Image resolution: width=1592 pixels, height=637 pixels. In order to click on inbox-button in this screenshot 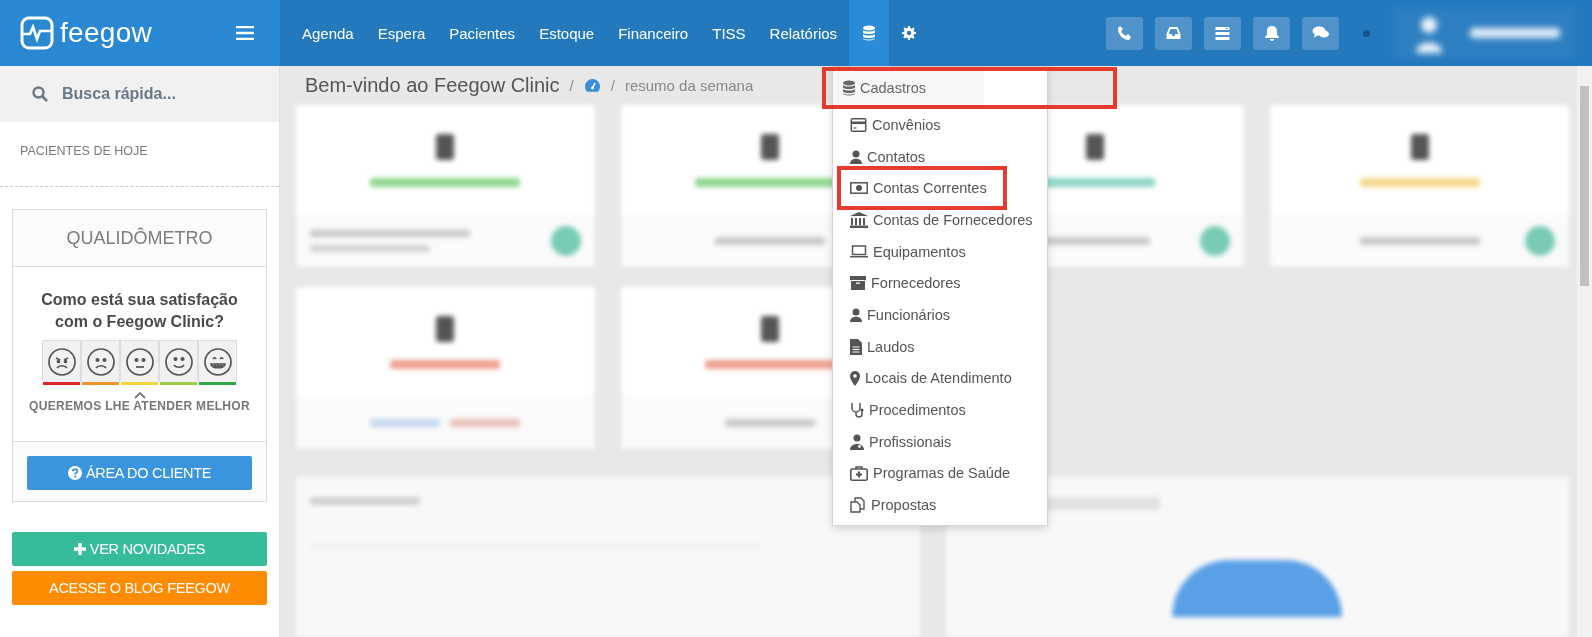, I will do `click(1173, 33)`.